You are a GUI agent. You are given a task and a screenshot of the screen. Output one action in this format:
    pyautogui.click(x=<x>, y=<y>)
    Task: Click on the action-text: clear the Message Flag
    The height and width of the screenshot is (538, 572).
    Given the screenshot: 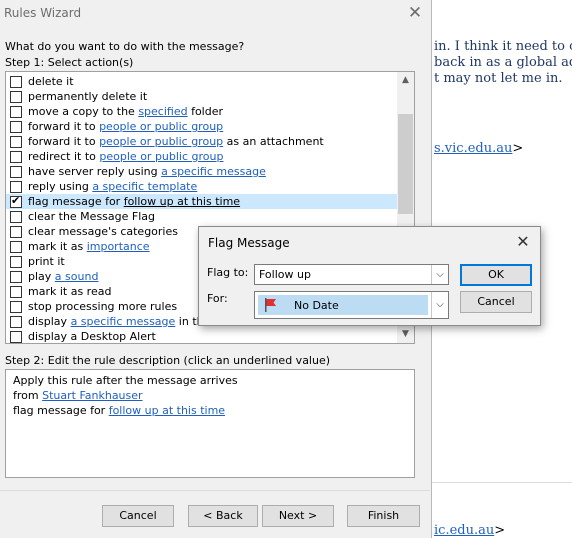 What is the action you would take?
    pyautogui.click(x=91, y=216)
    